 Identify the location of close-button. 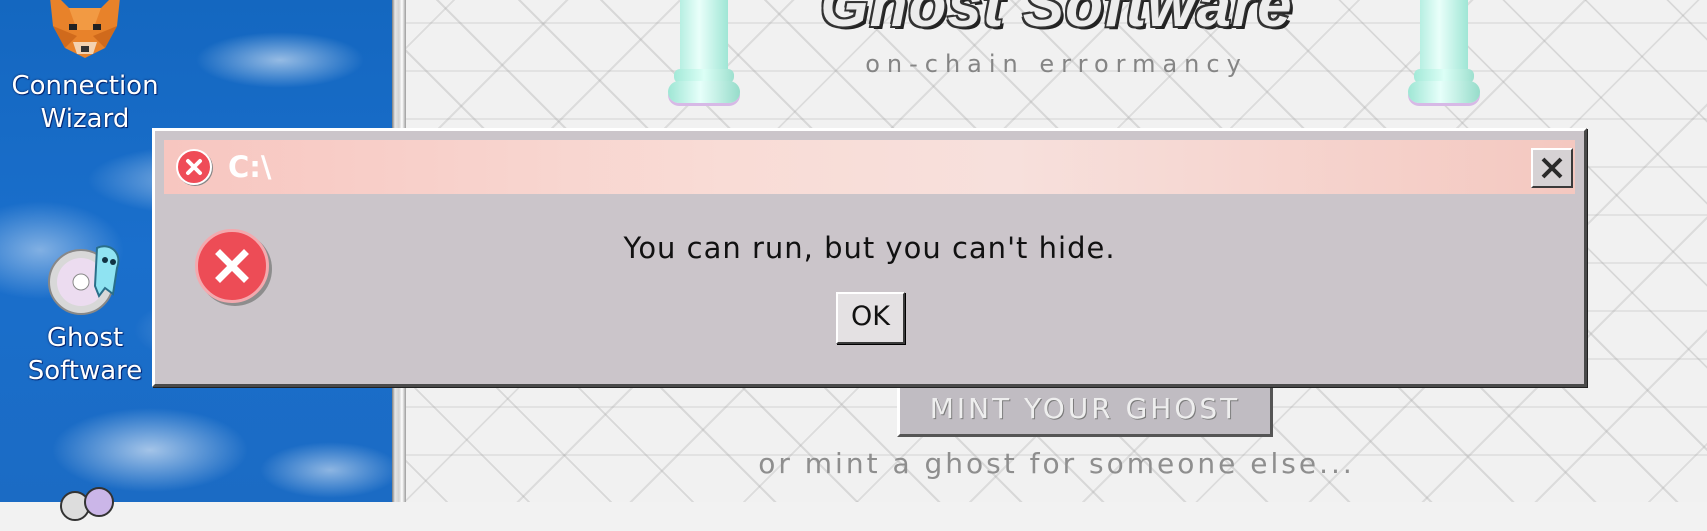
(1552, 168).